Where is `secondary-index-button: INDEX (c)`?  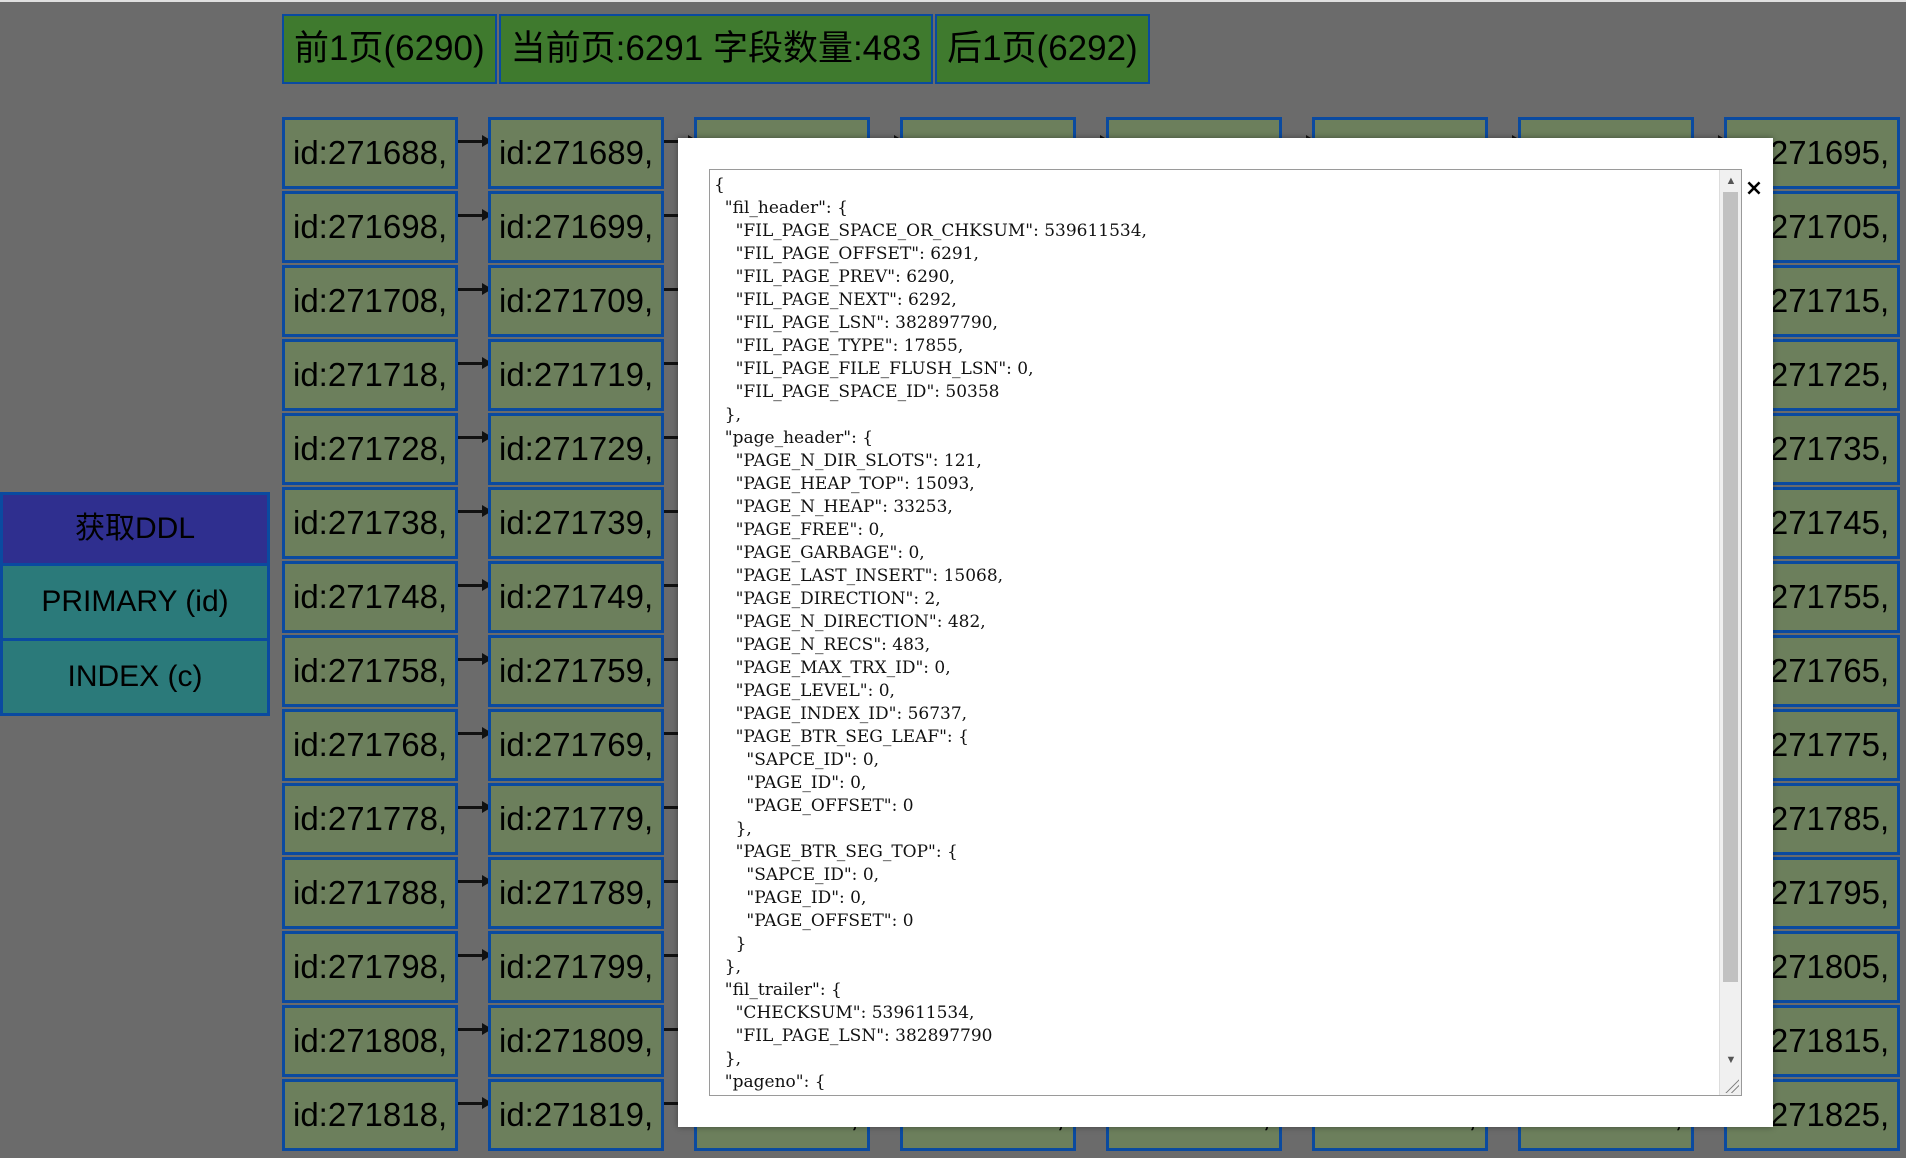 secondary-index-button: INDEX (c) is located at coordinates (135, 678).